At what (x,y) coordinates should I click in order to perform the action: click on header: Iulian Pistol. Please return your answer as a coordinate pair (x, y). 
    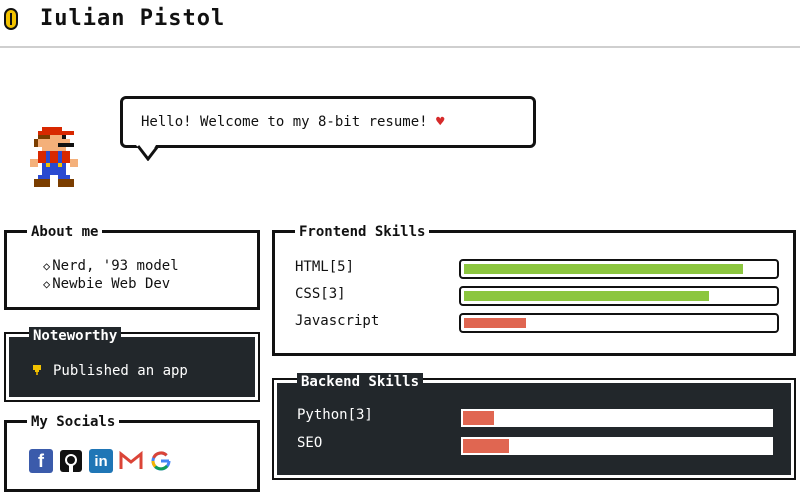
    Looking at the image, I should click on (400, 24).